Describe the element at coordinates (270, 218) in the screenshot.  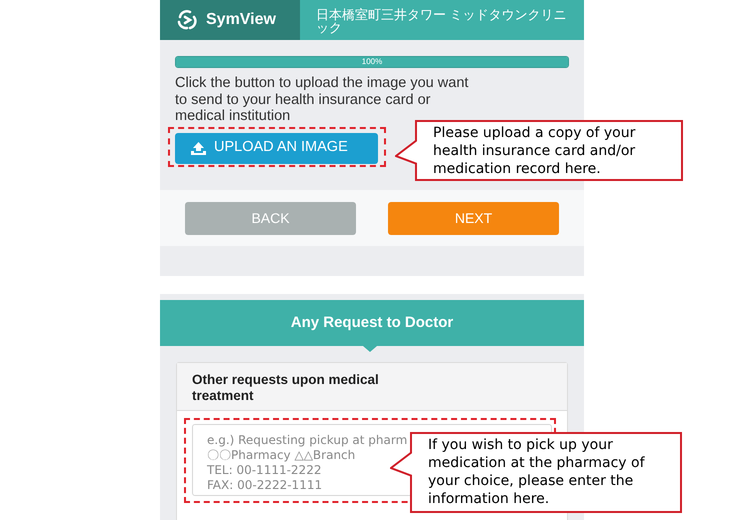
I see `nav-button: BACK` at that location.